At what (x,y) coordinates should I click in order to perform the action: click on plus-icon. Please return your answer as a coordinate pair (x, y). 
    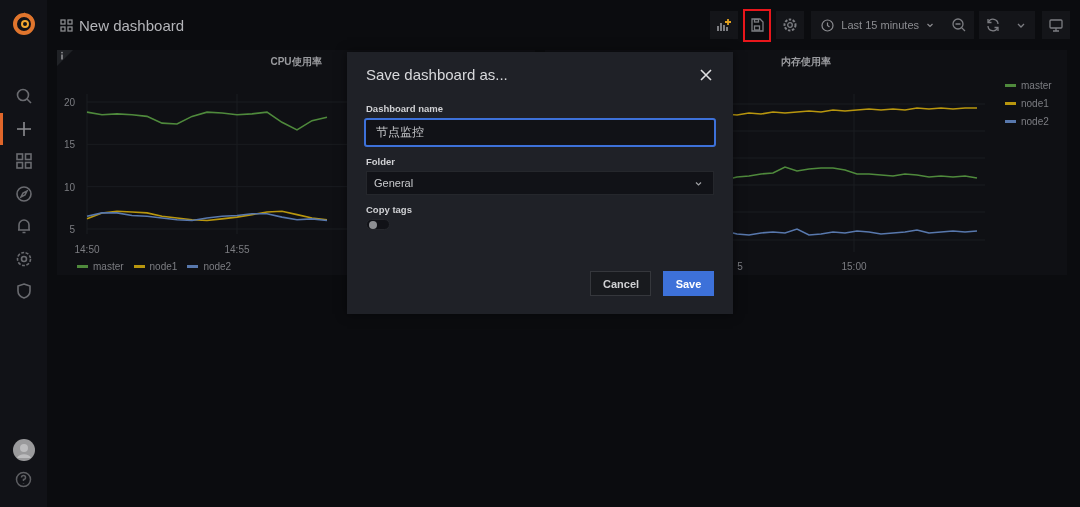
    Looking at the image, I should click on (23, 128).